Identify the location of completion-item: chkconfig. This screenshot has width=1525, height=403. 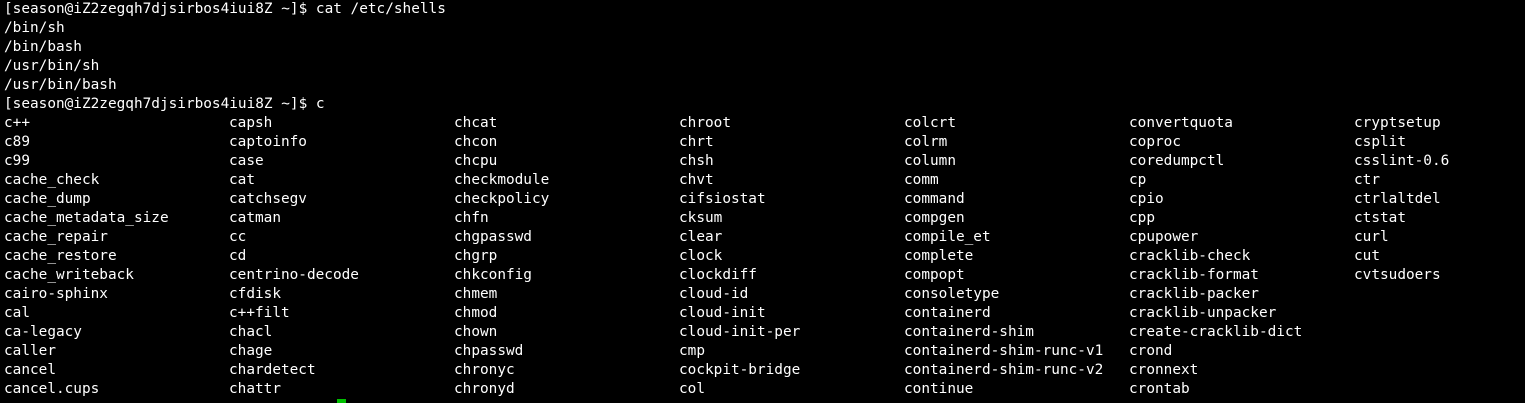
(493, 275).